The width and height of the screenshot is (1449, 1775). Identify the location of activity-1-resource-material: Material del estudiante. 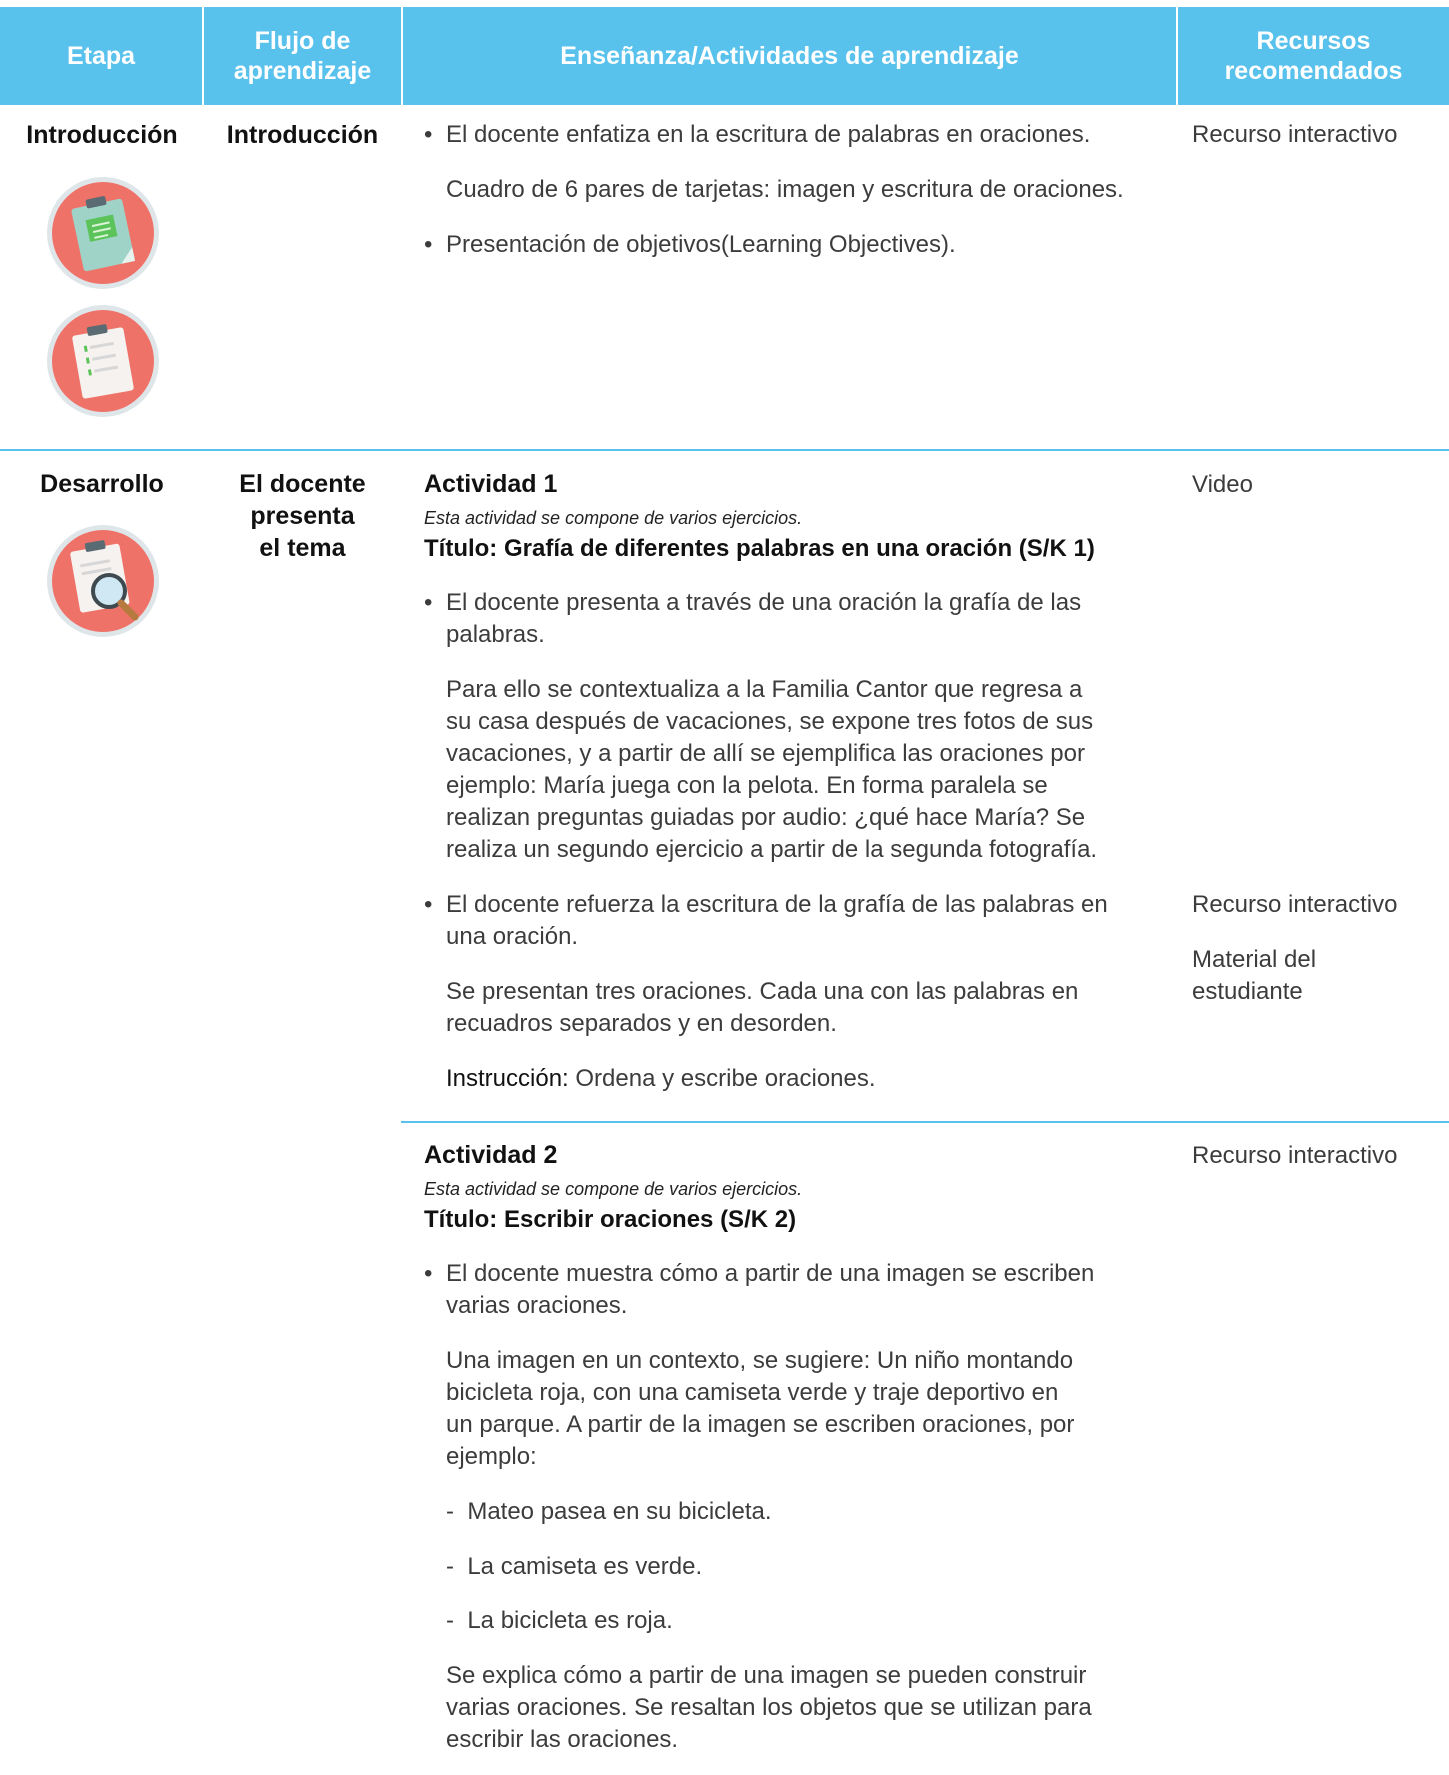
(1254, 976).